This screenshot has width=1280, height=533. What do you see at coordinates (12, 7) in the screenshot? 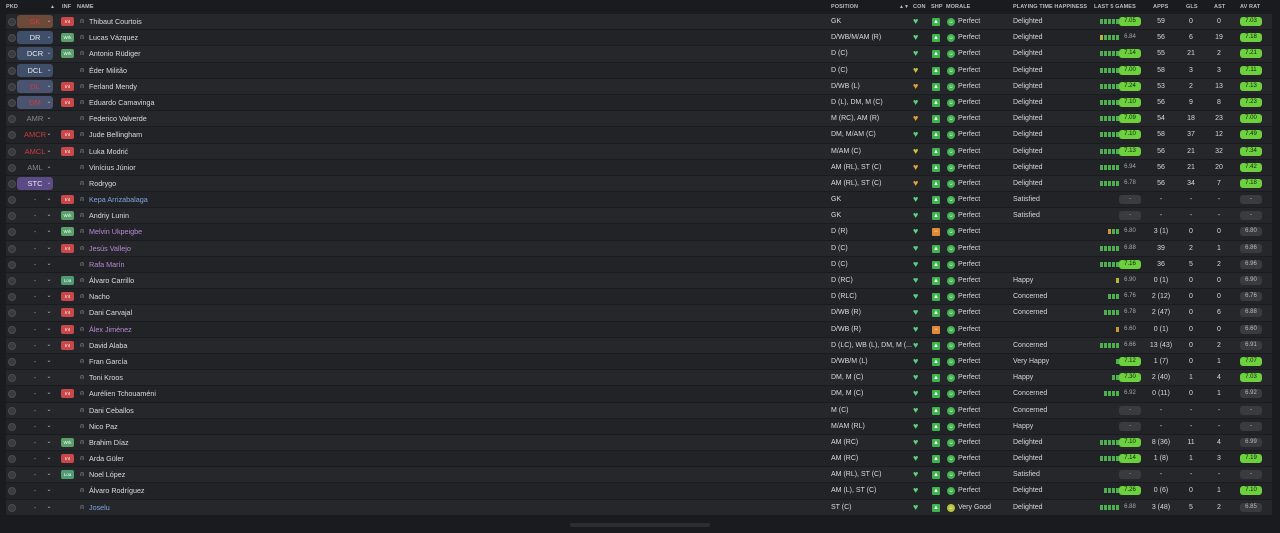
I see `col-pkd: PKD` at bounding box center [12, 7].